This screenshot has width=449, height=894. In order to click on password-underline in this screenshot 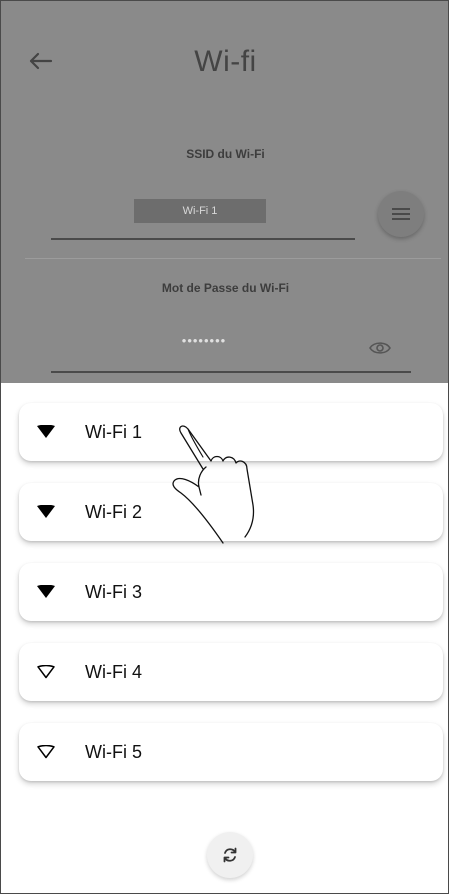, I will do `click(231, 372)`.